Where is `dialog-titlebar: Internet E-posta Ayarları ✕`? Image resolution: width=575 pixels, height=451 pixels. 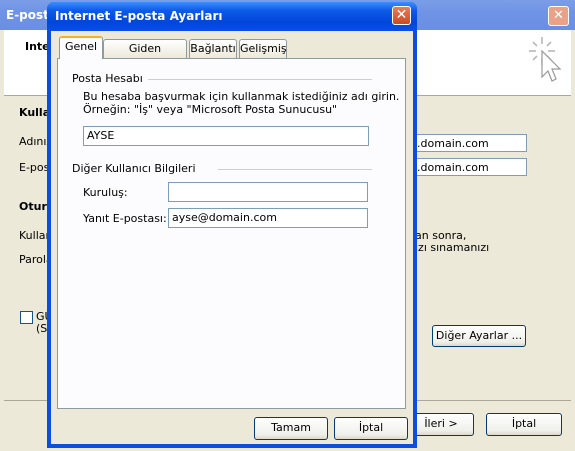
dialog-titlebar: Internet E-posta Ayarları ✕ is located at coordinates (232, 16).